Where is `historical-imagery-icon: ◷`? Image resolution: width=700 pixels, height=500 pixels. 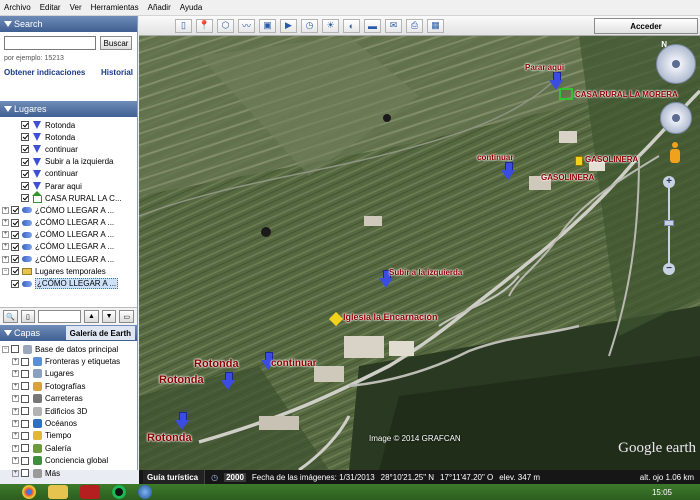
historical-imagery-icon: ◷ is located at coordinates (309, 25).